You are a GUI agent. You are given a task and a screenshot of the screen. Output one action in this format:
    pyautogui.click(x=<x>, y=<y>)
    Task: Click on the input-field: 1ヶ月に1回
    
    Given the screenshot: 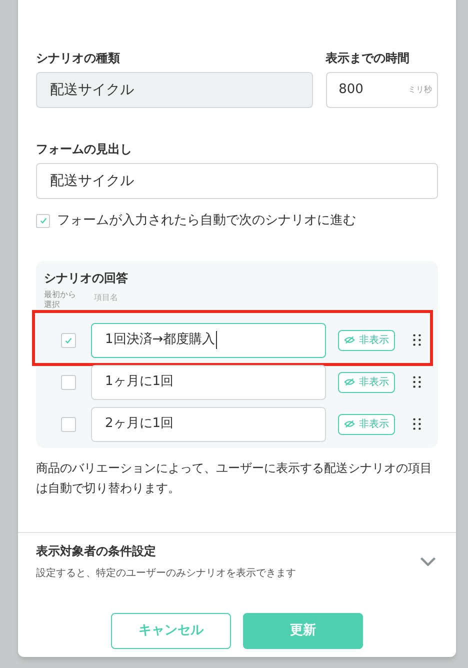 What is the action you would take?
    pyautogui.click(x=208, y=382)
    